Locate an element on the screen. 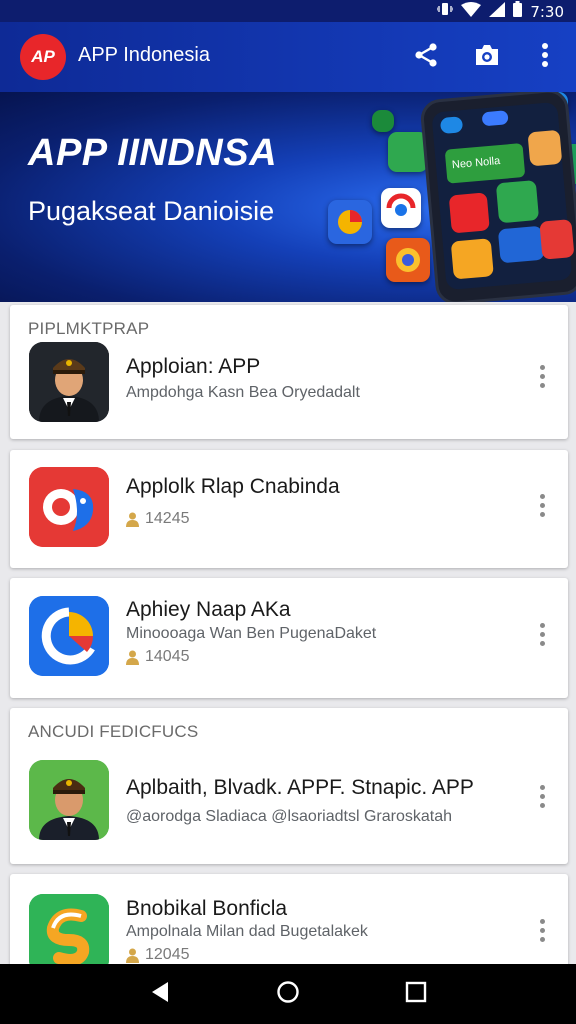 Image resolution: width=576 pixels, height=1024 pixels. battery-icon is located at coordinates (518, 11).